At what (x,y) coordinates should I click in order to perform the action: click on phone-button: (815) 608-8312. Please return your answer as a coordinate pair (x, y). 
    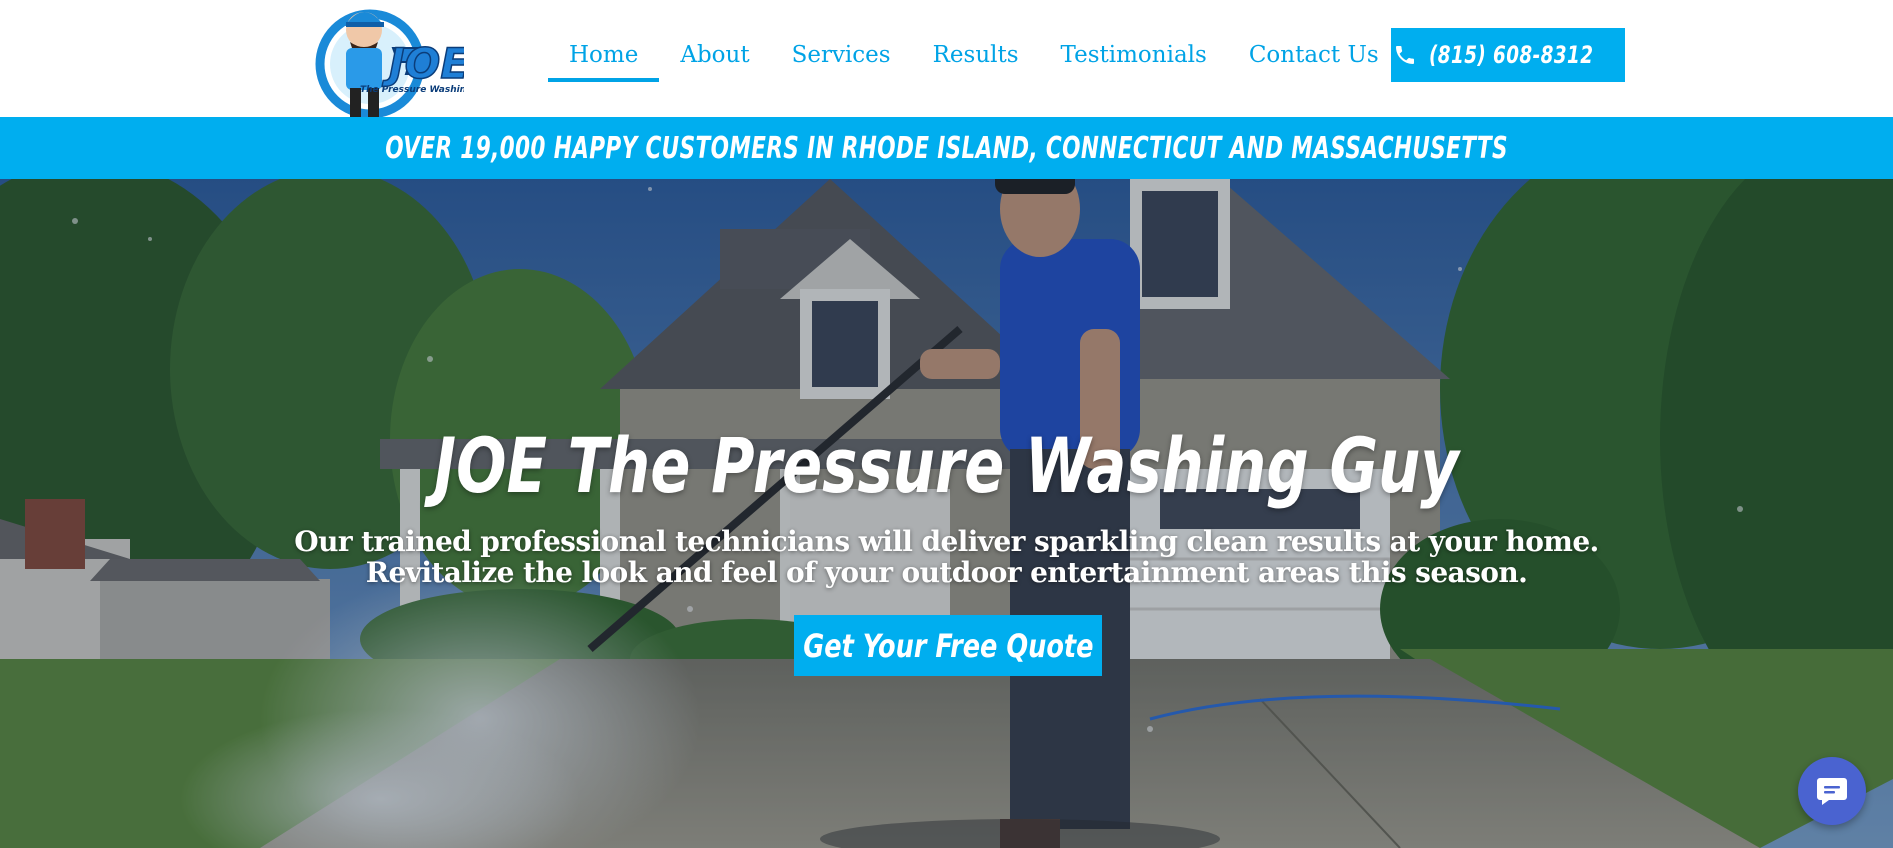
    Looking at the image, I should click on (1508, 55).